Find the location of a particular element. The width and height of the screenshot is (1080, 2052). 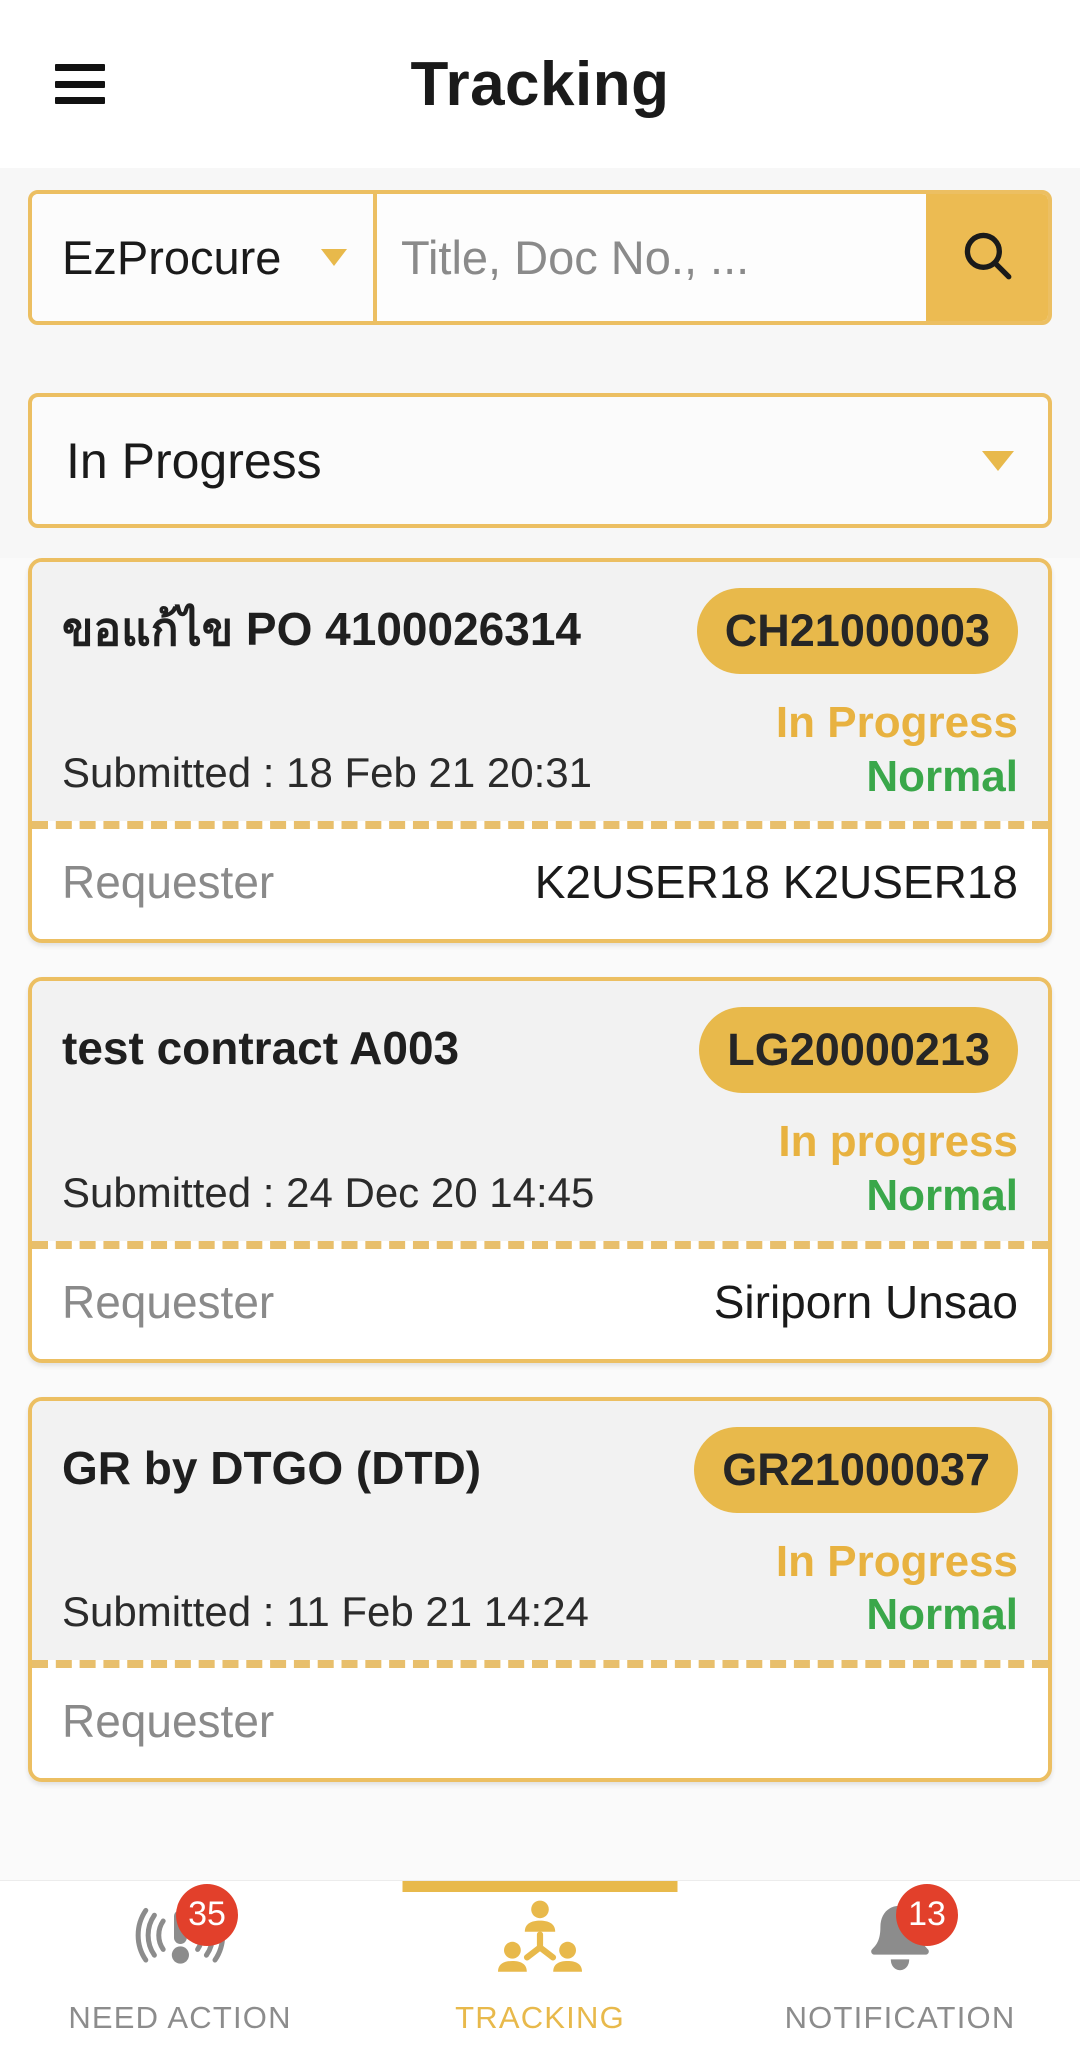

doc-no-badge: GR21000037 is located at coordinates (856, 1469).